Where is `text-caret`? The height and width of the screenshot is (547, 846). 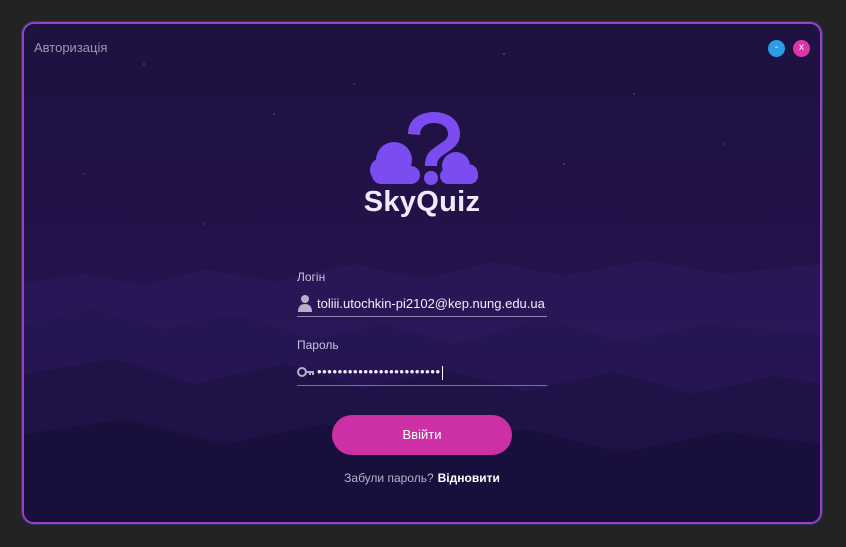
text-caret is located at coordinates (442, 372).